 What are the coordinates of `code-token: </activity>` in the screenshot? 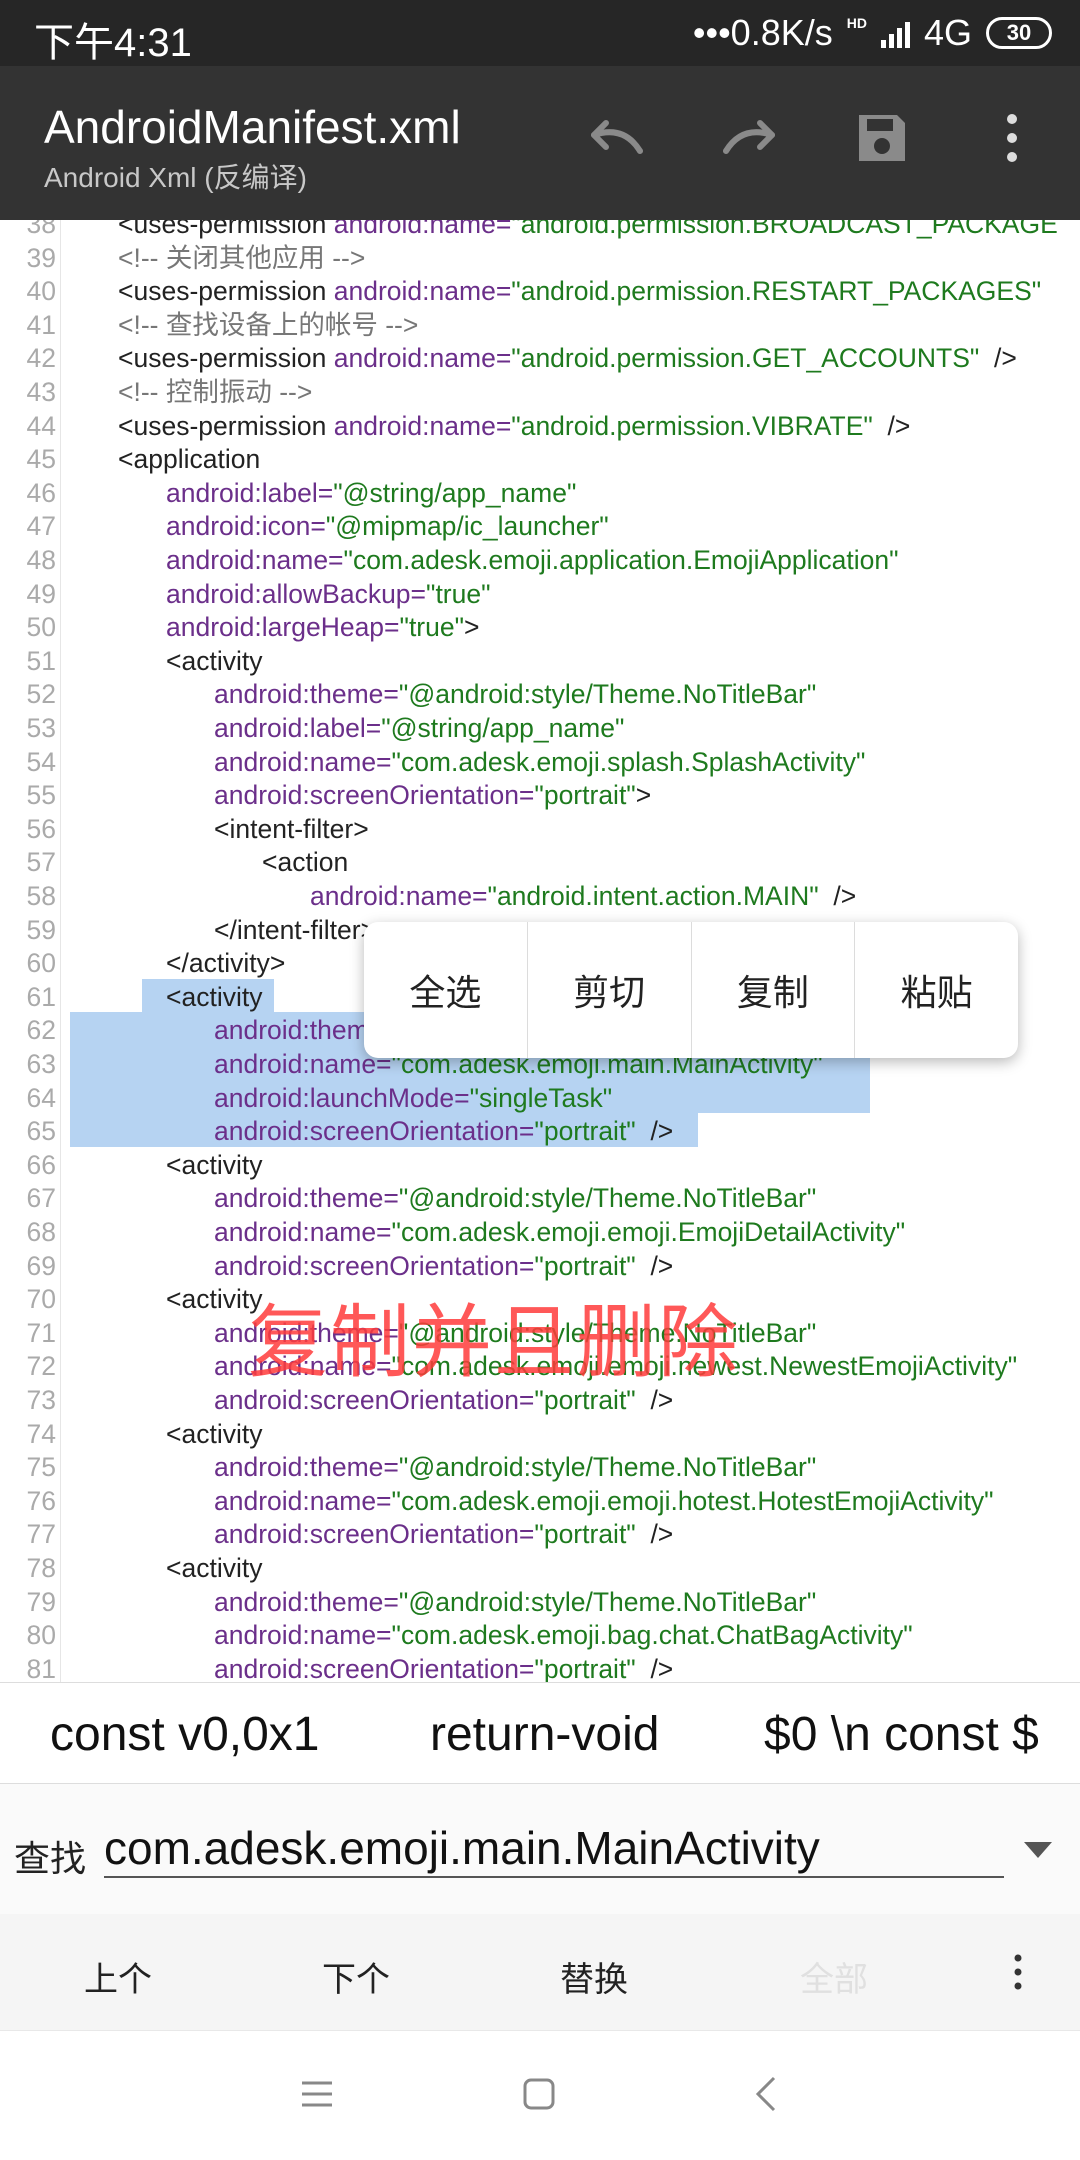 It's located at (226, 963).